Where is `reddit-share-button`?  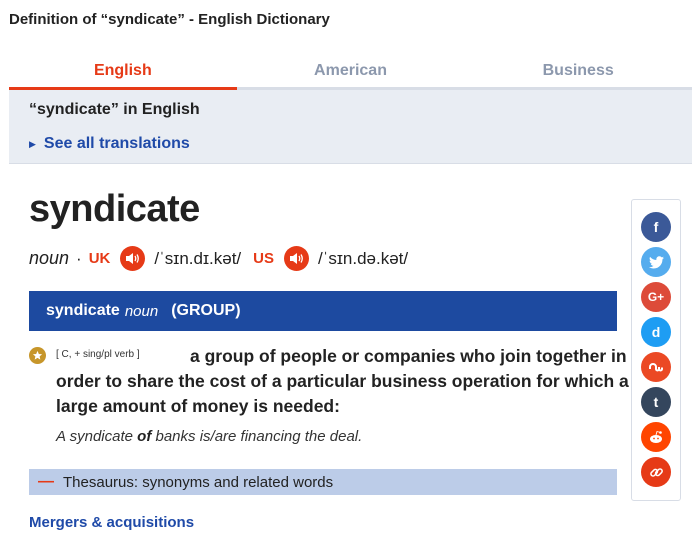
reddit-share-button is located at coordinates (656, 437).